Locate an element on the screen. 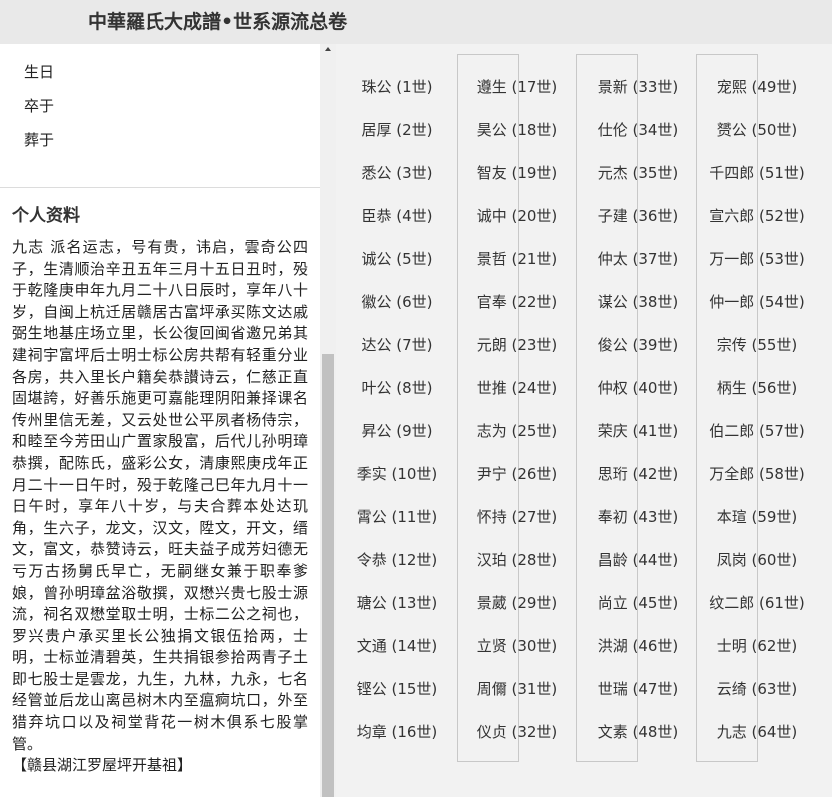  app-header: 中華羅氏大成譜•世系源流总卷 is located at coordinates (416, 22).